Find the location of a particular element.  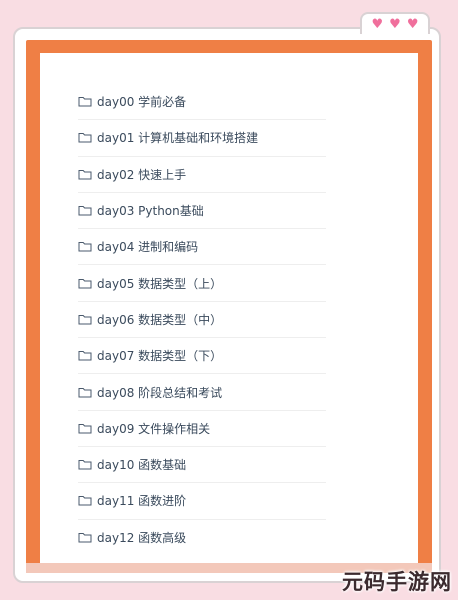

folder-label: day06 数据类型（中） is located at coordinates (160, 319).